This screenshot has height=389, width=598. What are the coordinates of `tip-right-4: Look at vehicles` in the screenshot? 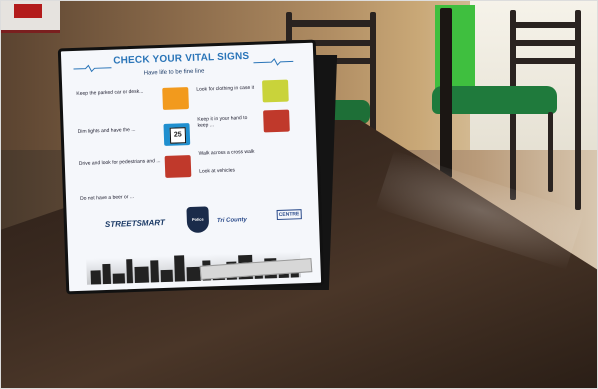 It's located at (217, 171).